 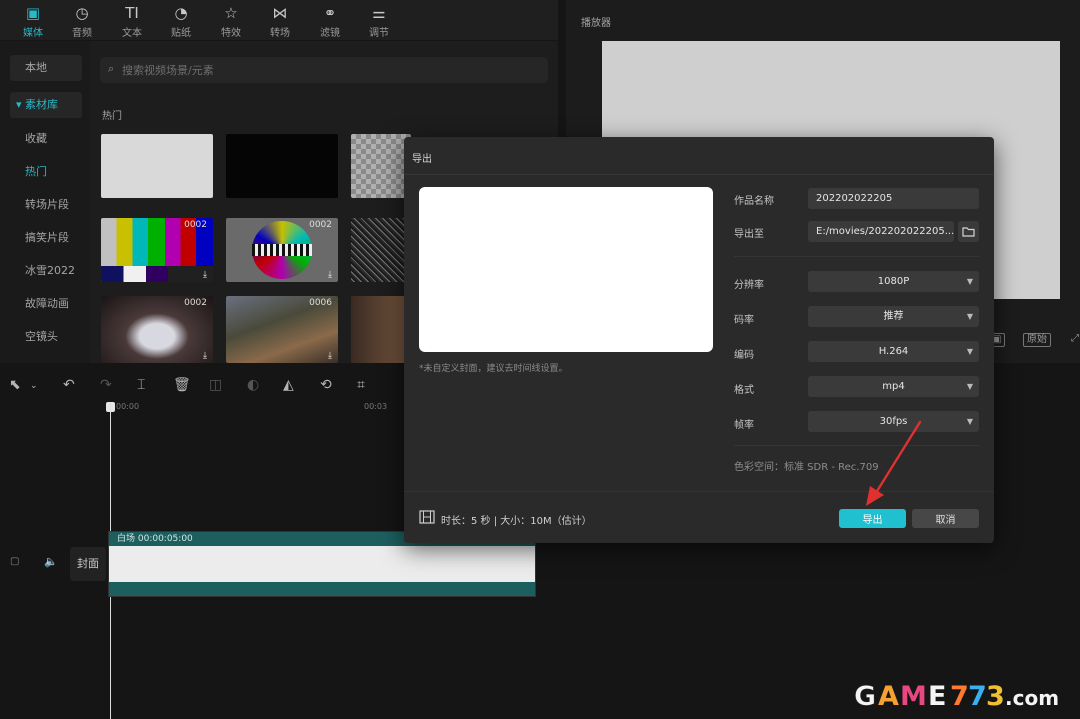 I want to click on ruler-time: 00:03, so click(x=376, y=406).